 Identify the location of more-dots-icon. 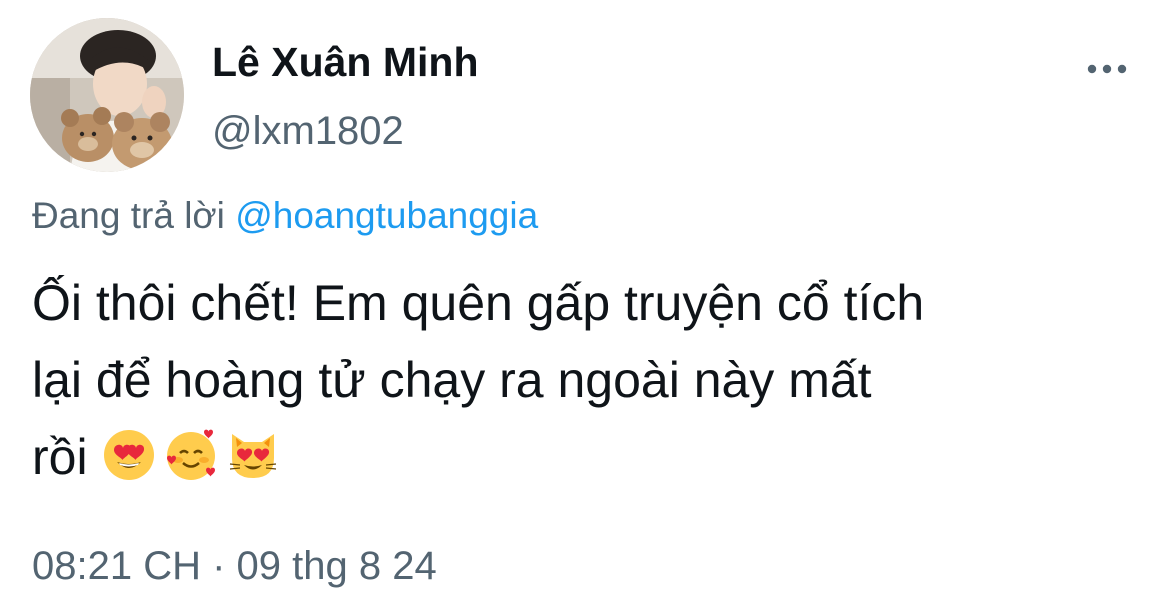
(1107, 69).